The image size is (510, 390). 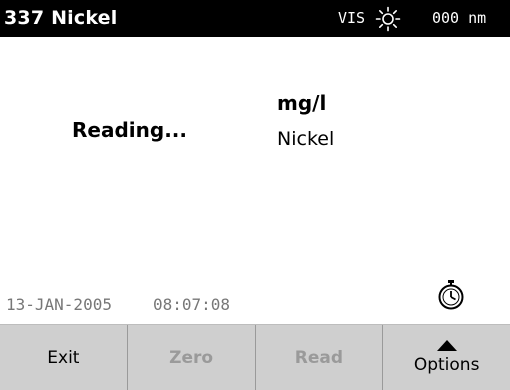 What do you see at coordinates (255, 18) in the screenshot?
I see `title-bar: 337 Nickel VIS 000 nm` at bounding box center [255, 18].